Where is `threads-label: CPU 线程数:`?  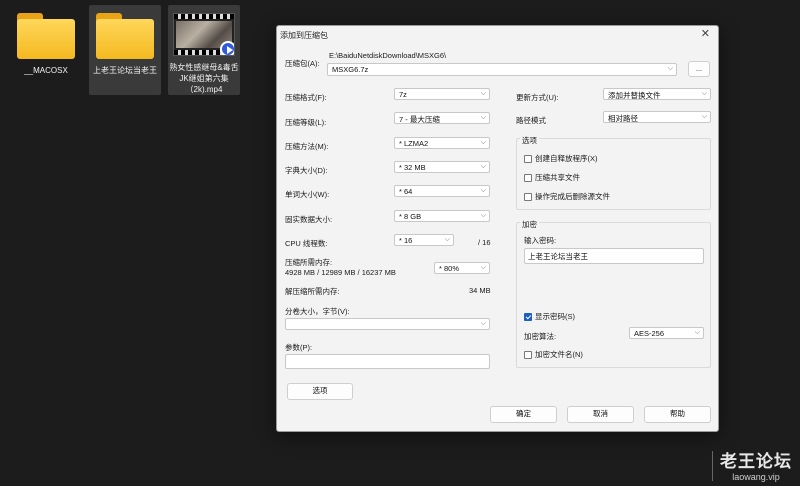 threads-label: CPU 线程数: is located at coordinates (306, 243).